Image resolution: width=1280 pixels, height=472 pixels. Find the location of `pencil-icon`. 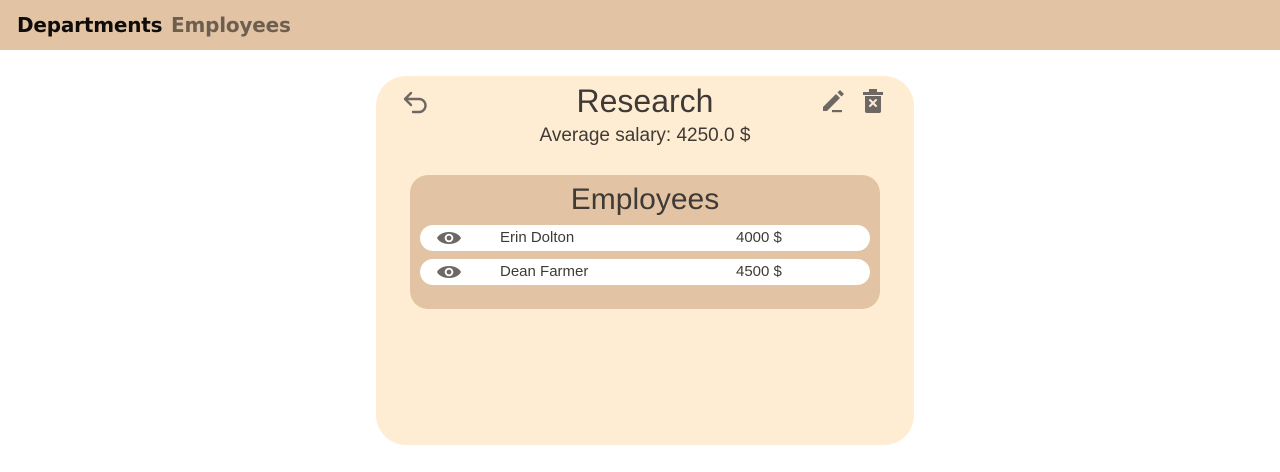

pencil-icon is located at coordinates (833, 101).